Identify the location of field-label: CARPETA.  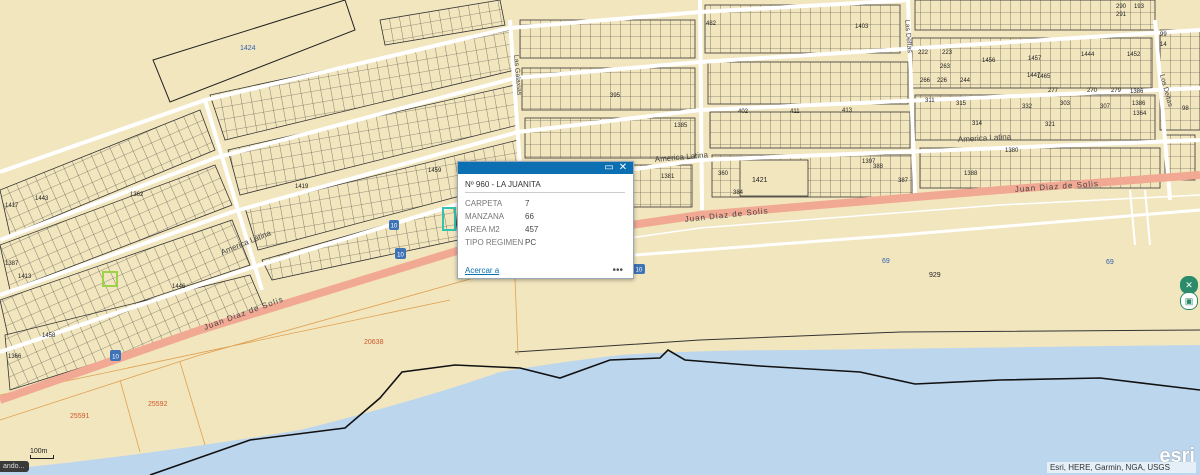
(484, 203).